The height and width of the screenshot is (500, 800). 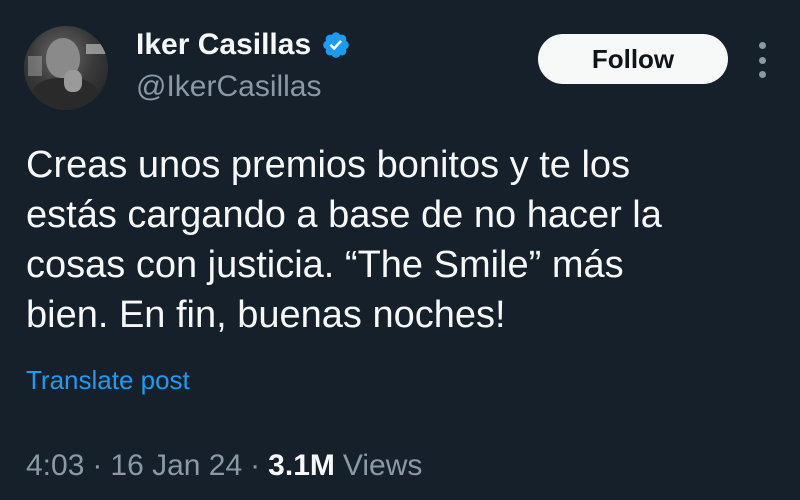 What do you see at coordinates (55, 466) in the screenshot?
I see `tweet-time: 4:03` at bounding box center [55, 466].